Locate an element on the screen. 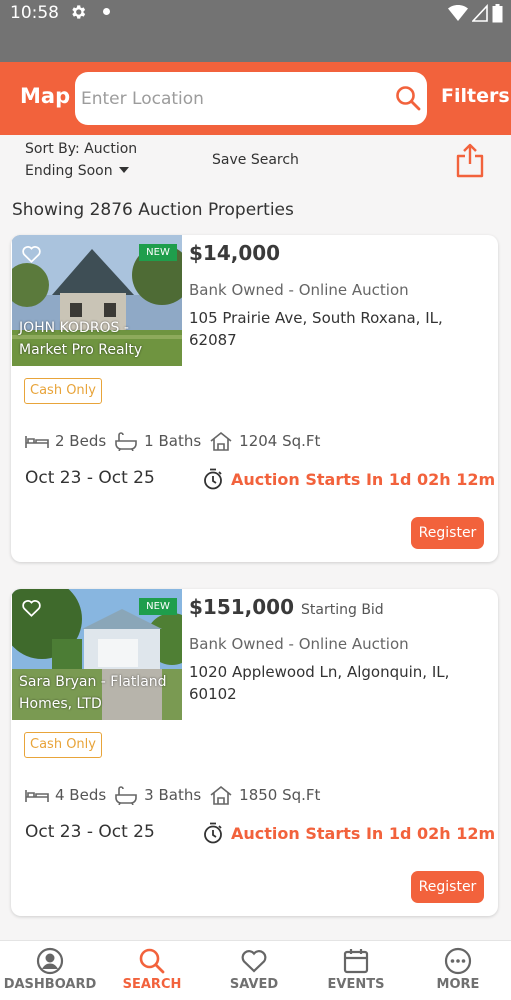 This screenshot has height=1000, width=511. property-features: 2 Beds 1 Baths 1204 Sq.Ft is located at coordinates (176, 441).